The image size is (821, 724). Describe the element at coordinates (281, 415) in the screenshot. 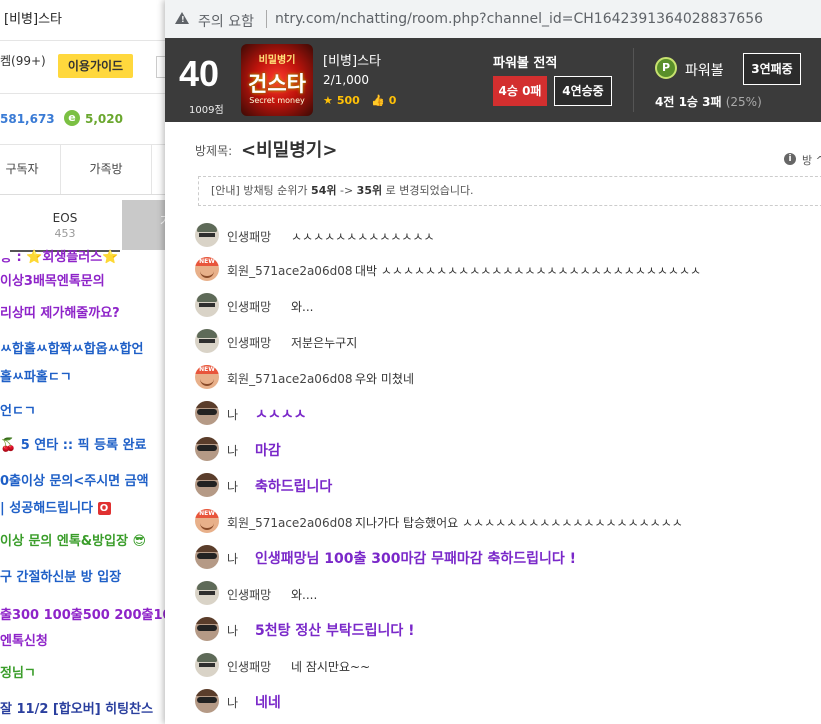

I see `message-text: ㅅㅅㅅㅅ` at that location.